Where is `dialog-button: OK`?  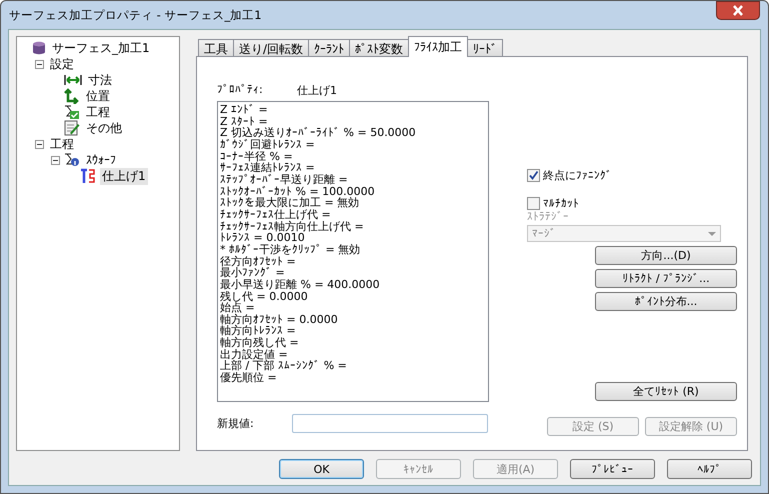 dialog-button: OK is located at coordinates (321, 469).